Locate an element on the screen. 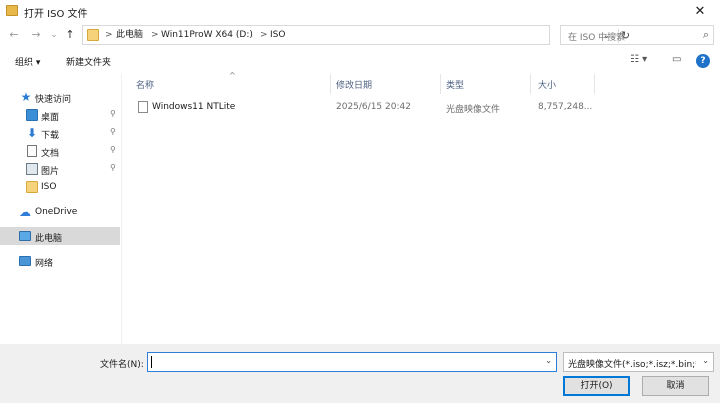 The width and height of the screenshot is (720, 403). sidebar-item-label: 快速访问 is located at coordinates (53, 100).